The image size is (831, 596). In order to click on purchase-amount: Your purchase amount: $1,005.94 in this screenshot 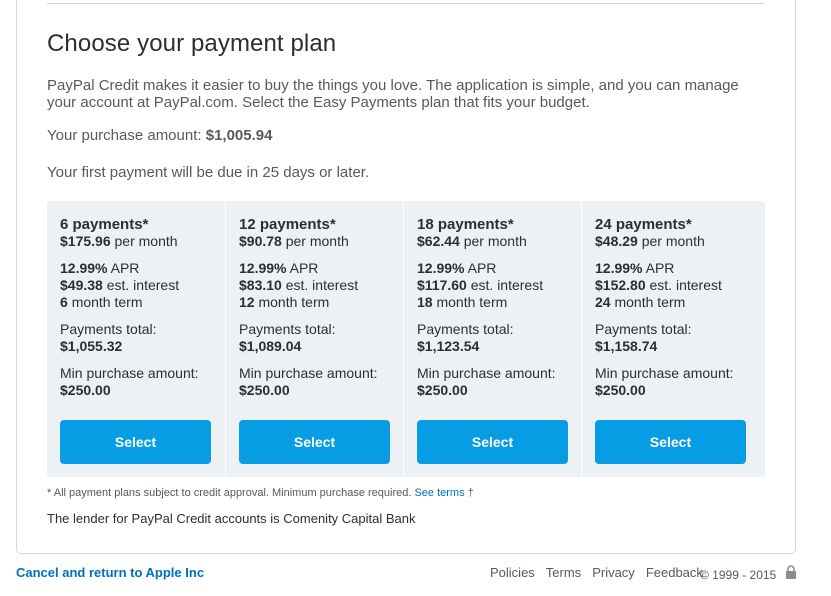, I will do `click(159, 135)`.